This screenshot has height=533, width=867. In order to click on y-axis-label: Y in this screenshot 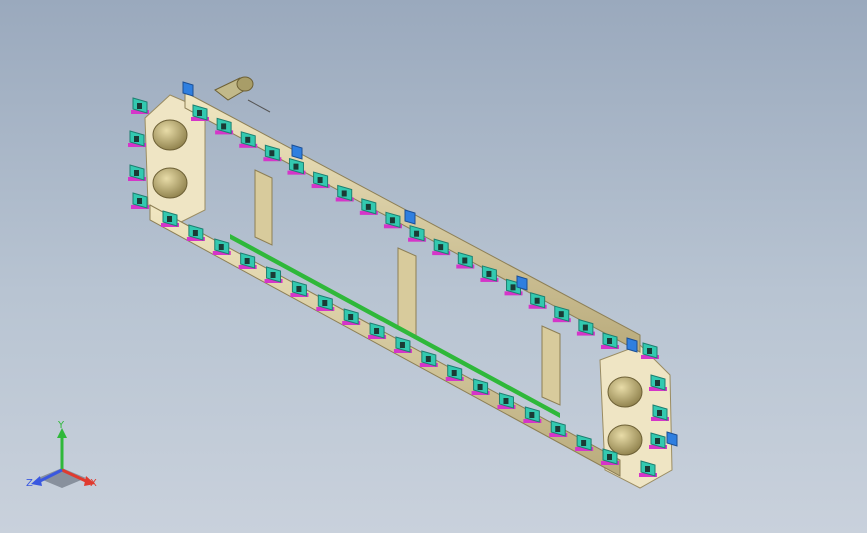, I will do `click(61, 425)`.